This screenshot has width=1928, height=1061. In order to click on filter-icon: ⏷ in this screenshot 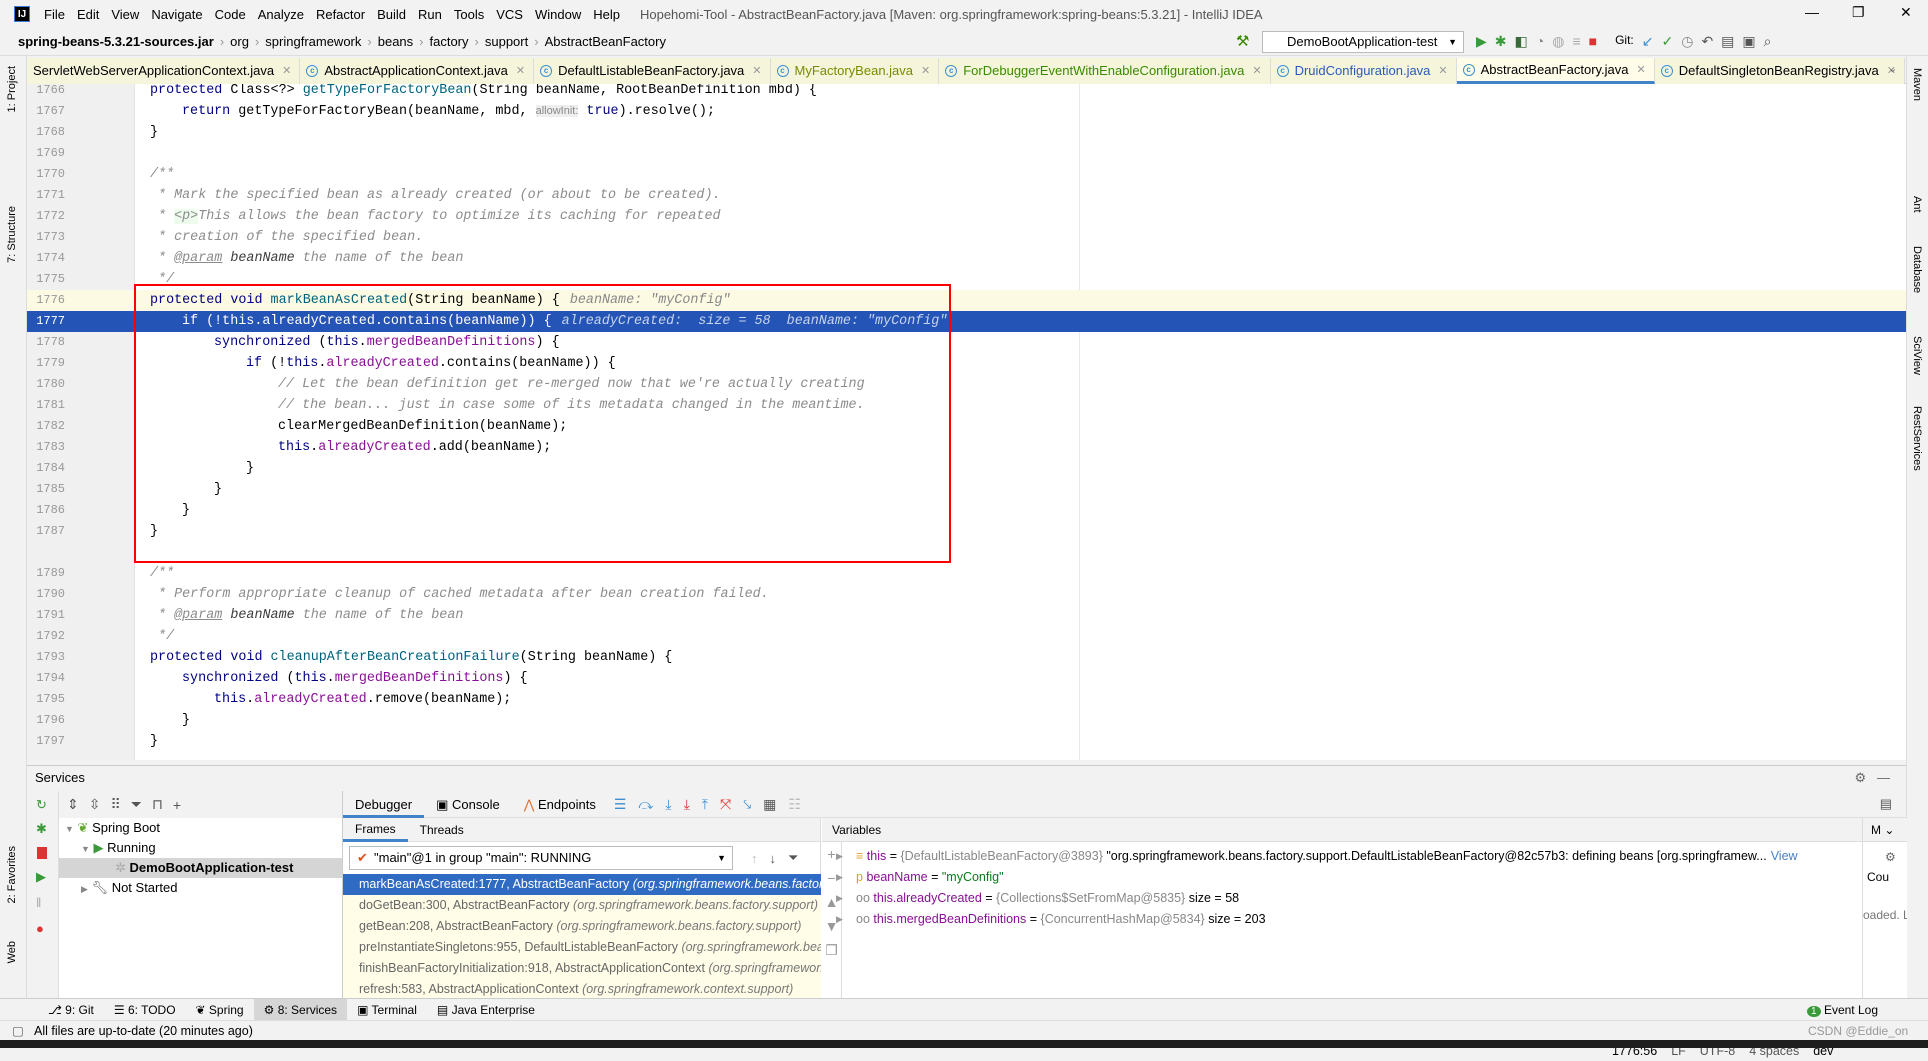, I will do `click(136, 804)`.